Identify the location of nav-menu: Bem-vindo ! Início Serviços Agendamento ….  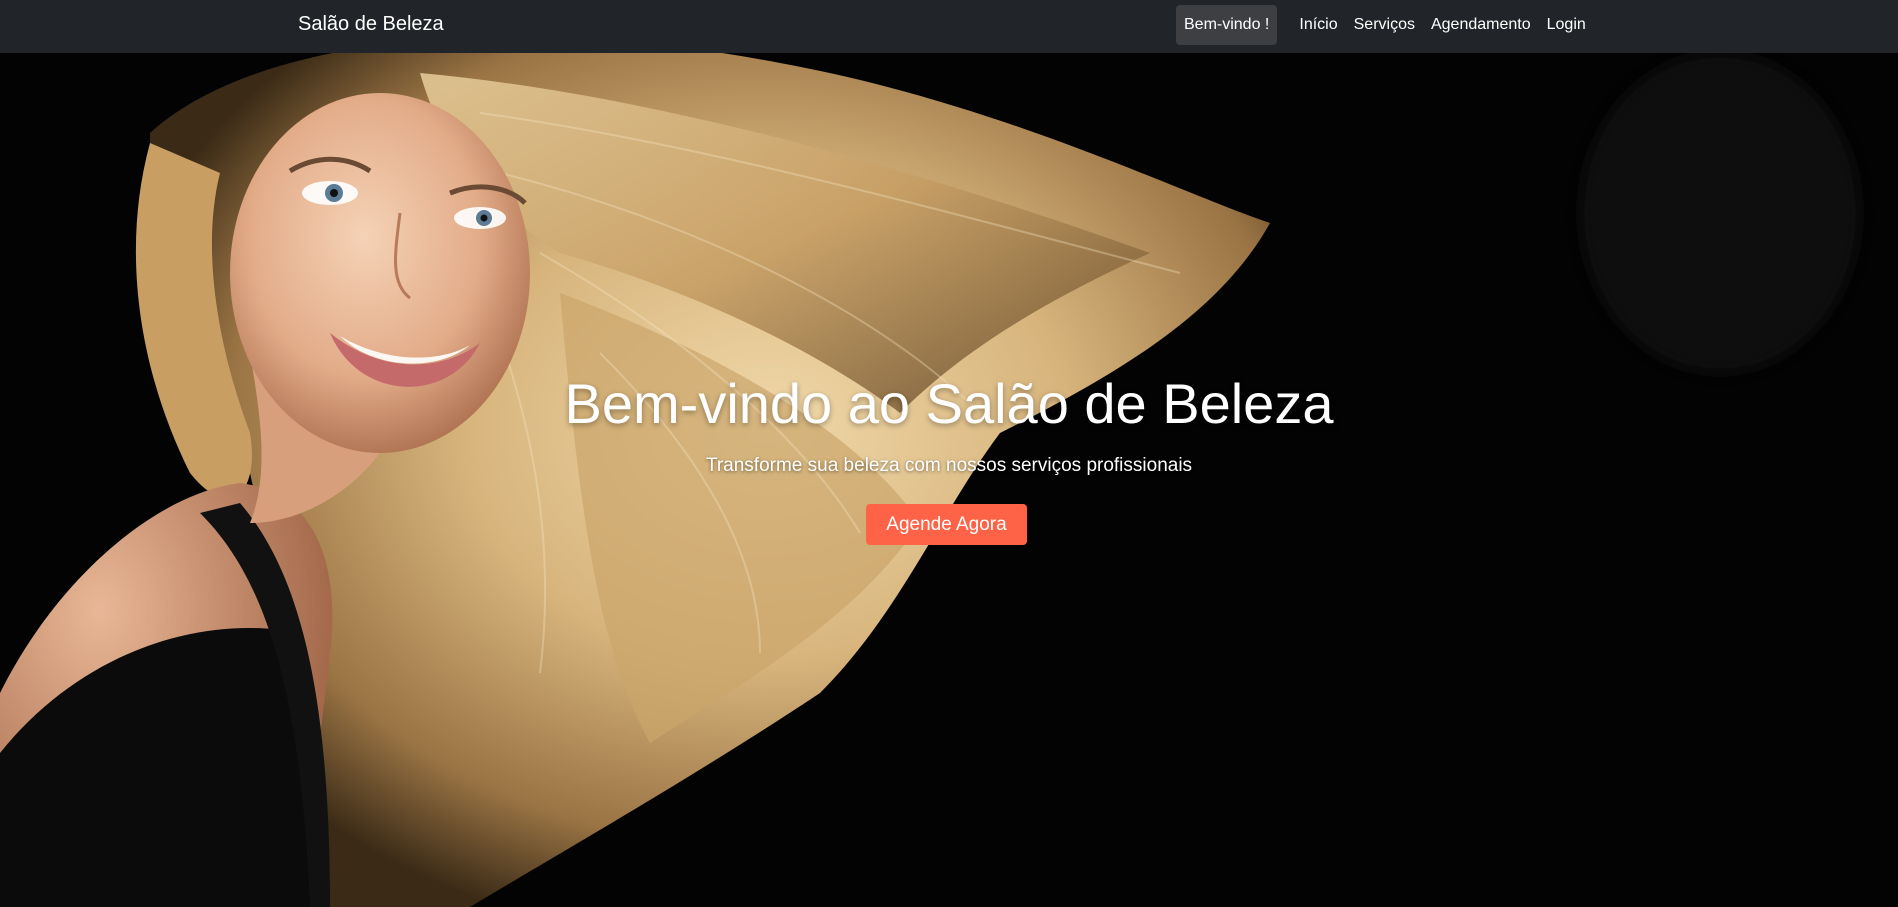
(1381, 25).